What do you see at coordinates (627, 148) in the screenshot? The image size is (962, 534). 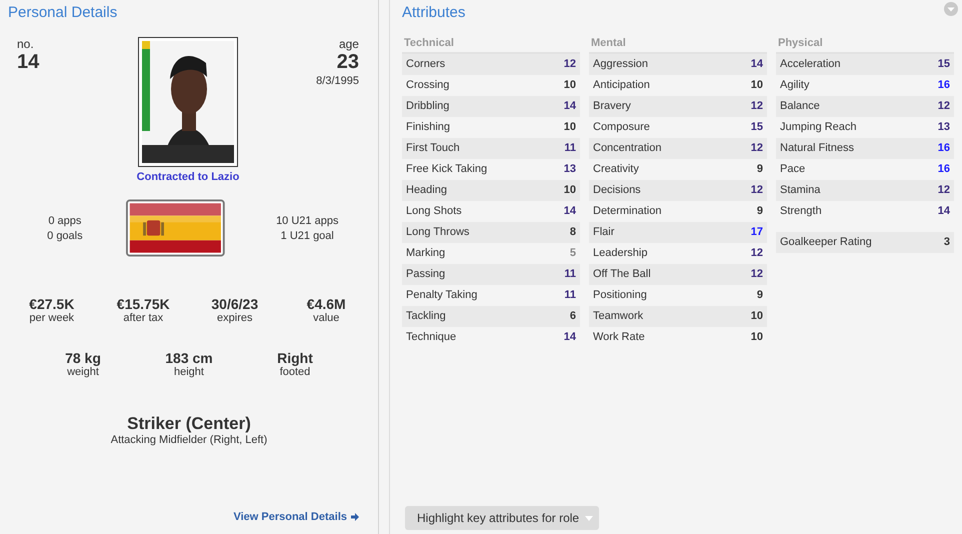 I see `attribute-name: Concentration` at bounding box center [627, 148].